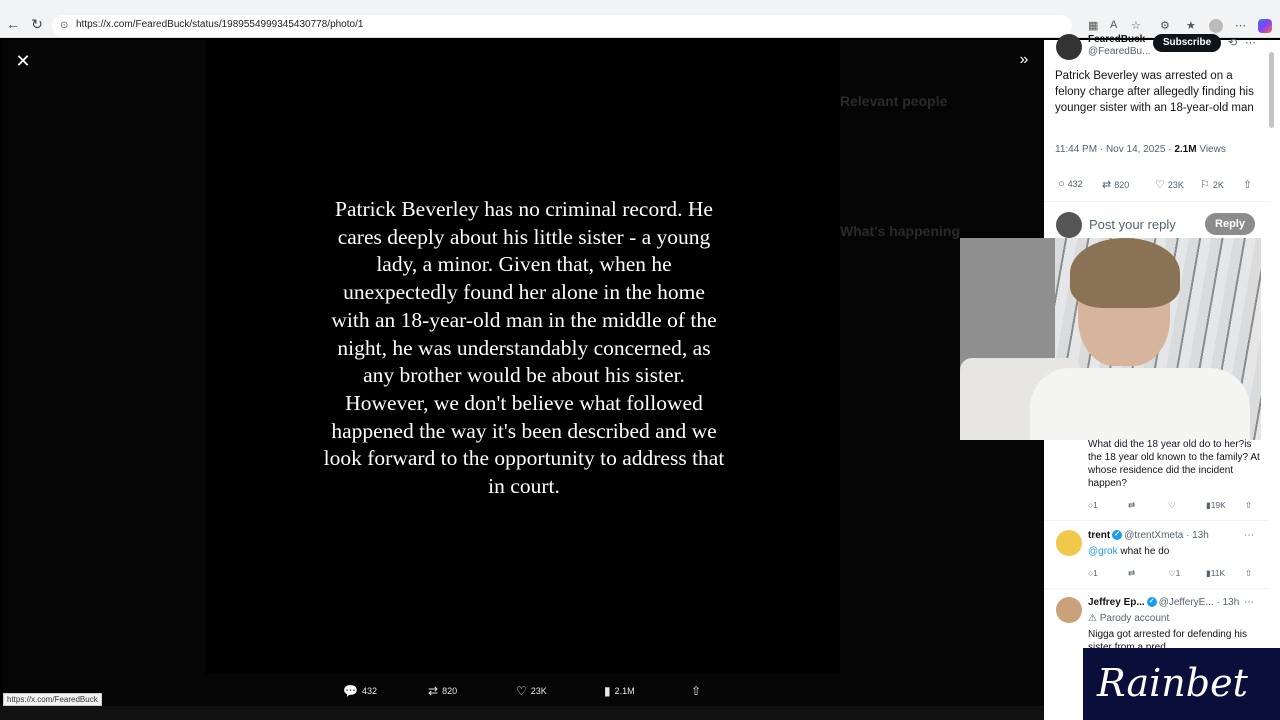 Image resolution: width=1280 pixels, height=720 pixels. What do you see at coordinates (1069, 543) in the screenshot?
I see `reply-2-avatar` at bounding box center [1069, 543].